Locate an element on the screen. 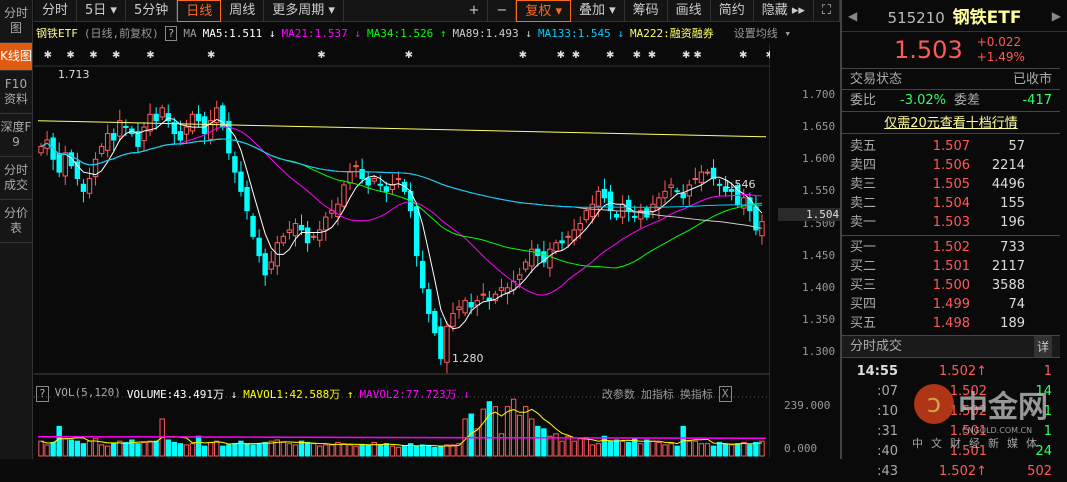  ask-row: 卖五 1.507 57 is located at coordinates (951, 146).